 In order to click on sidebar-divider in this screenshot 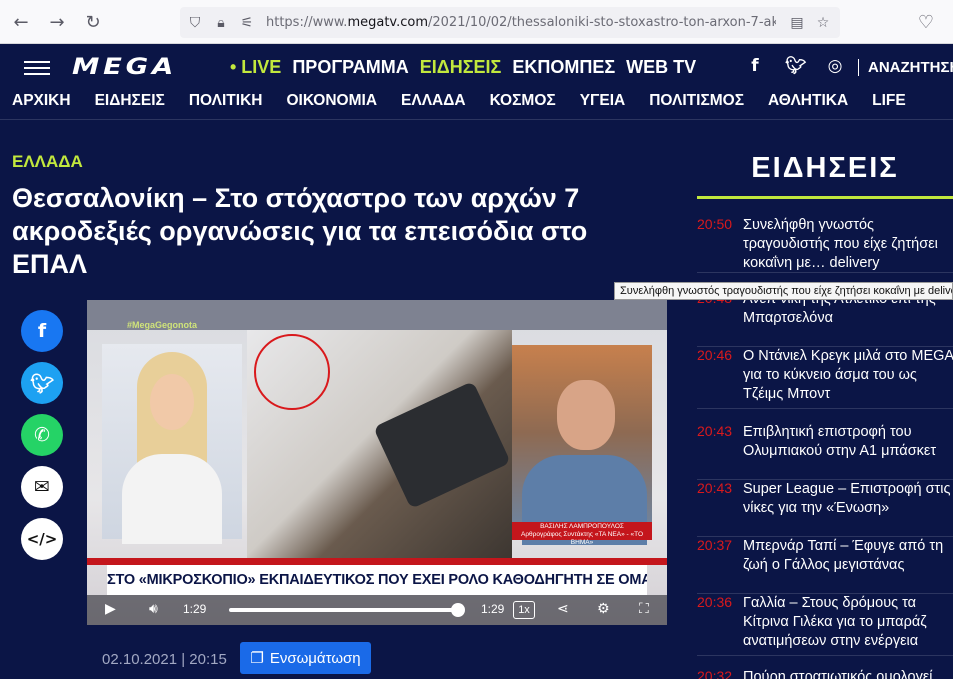, I will do `click(825, 197)`.